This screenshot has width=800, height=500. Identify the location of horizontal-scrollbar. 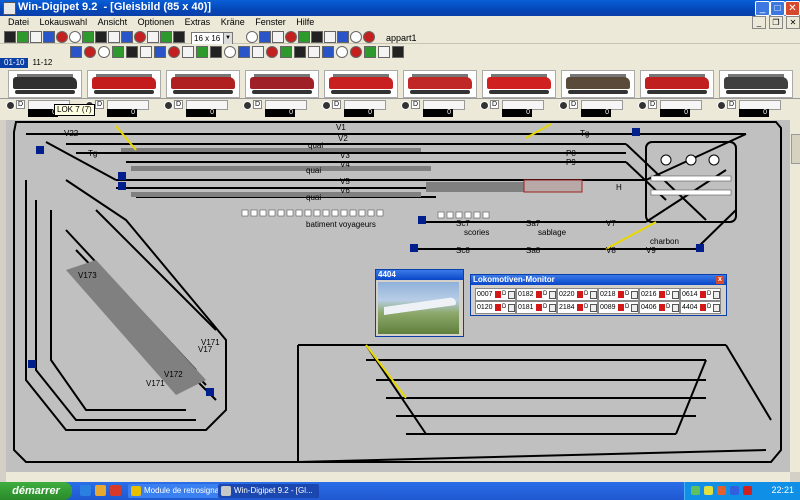
(398, 477).